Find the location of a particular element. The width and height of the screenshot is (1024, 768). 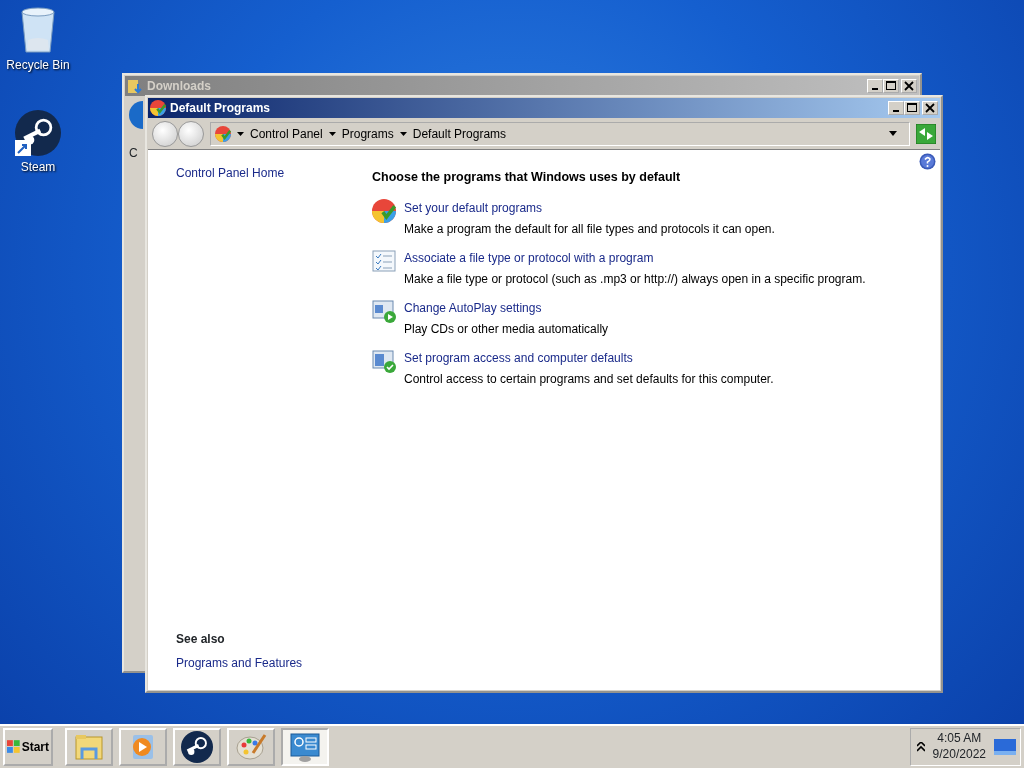

see-also-heading: See also is located at coordinates (201, 639).